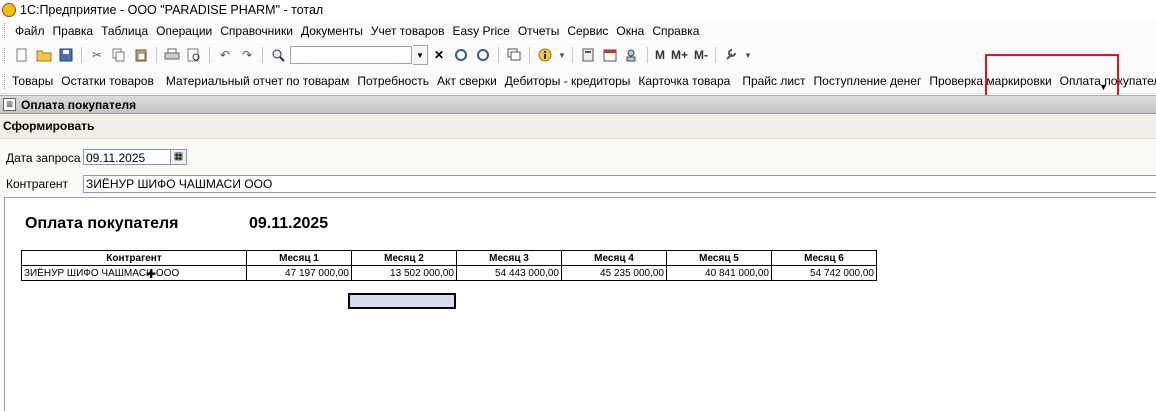 Image resolution: width=1156 pixels, height=411 pixels. Describe the element at coordinates (119, 55) in the screenshot. I see `copy-icon` at that location.